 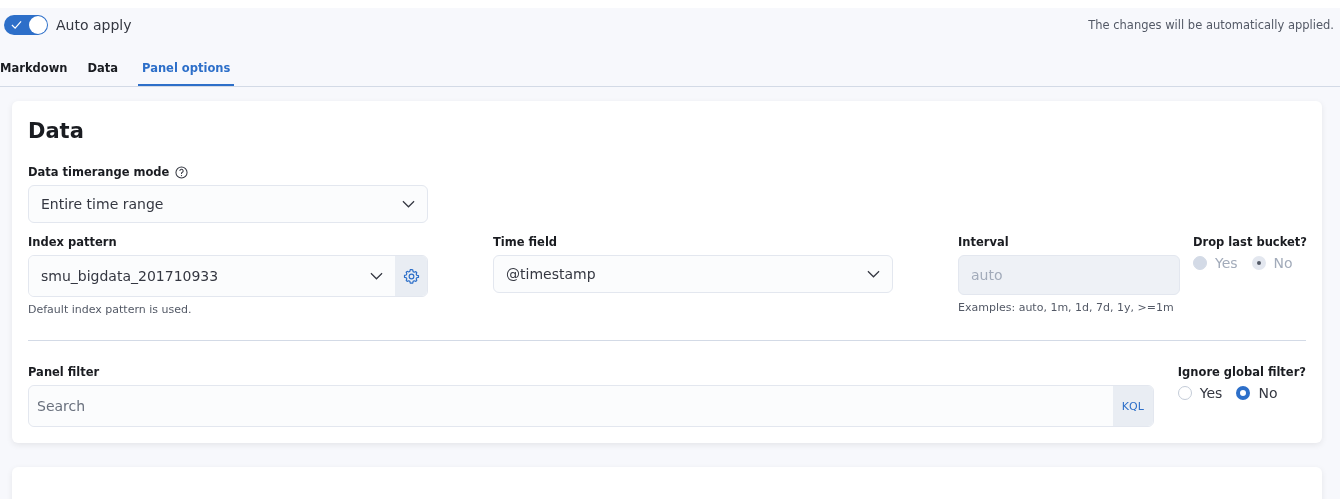 I want to click on field-label: Drop last bucket?, so click(x=1250, y=242).